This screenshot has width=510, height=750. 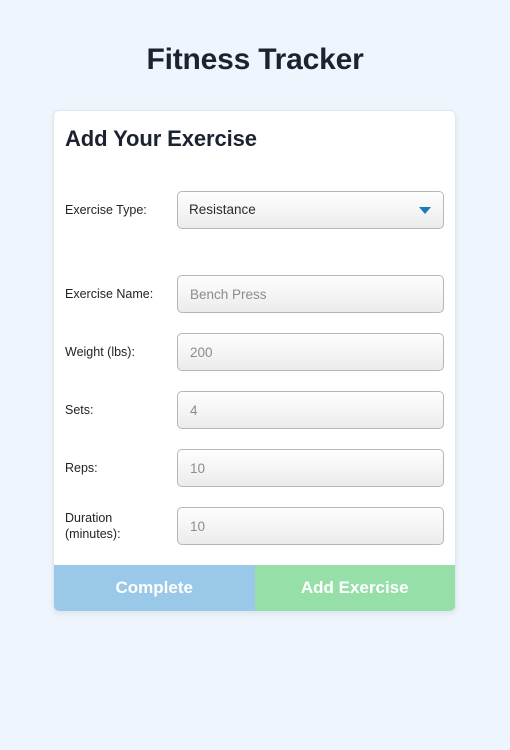 I want to click on weight-control, so click(x=310, y=352).